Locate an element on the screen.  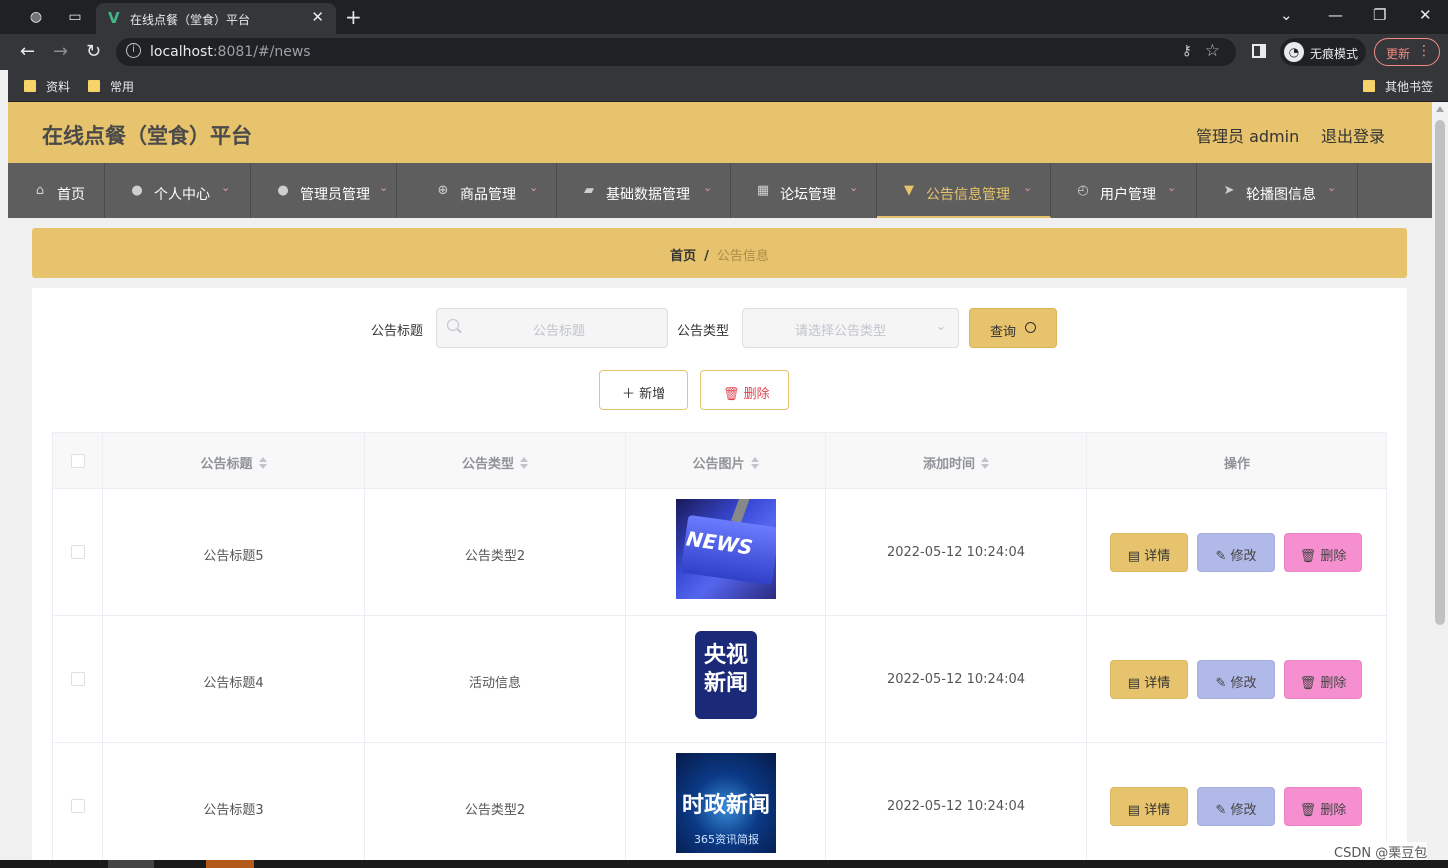
user-icon: ● is located at coordinates (137, 190).